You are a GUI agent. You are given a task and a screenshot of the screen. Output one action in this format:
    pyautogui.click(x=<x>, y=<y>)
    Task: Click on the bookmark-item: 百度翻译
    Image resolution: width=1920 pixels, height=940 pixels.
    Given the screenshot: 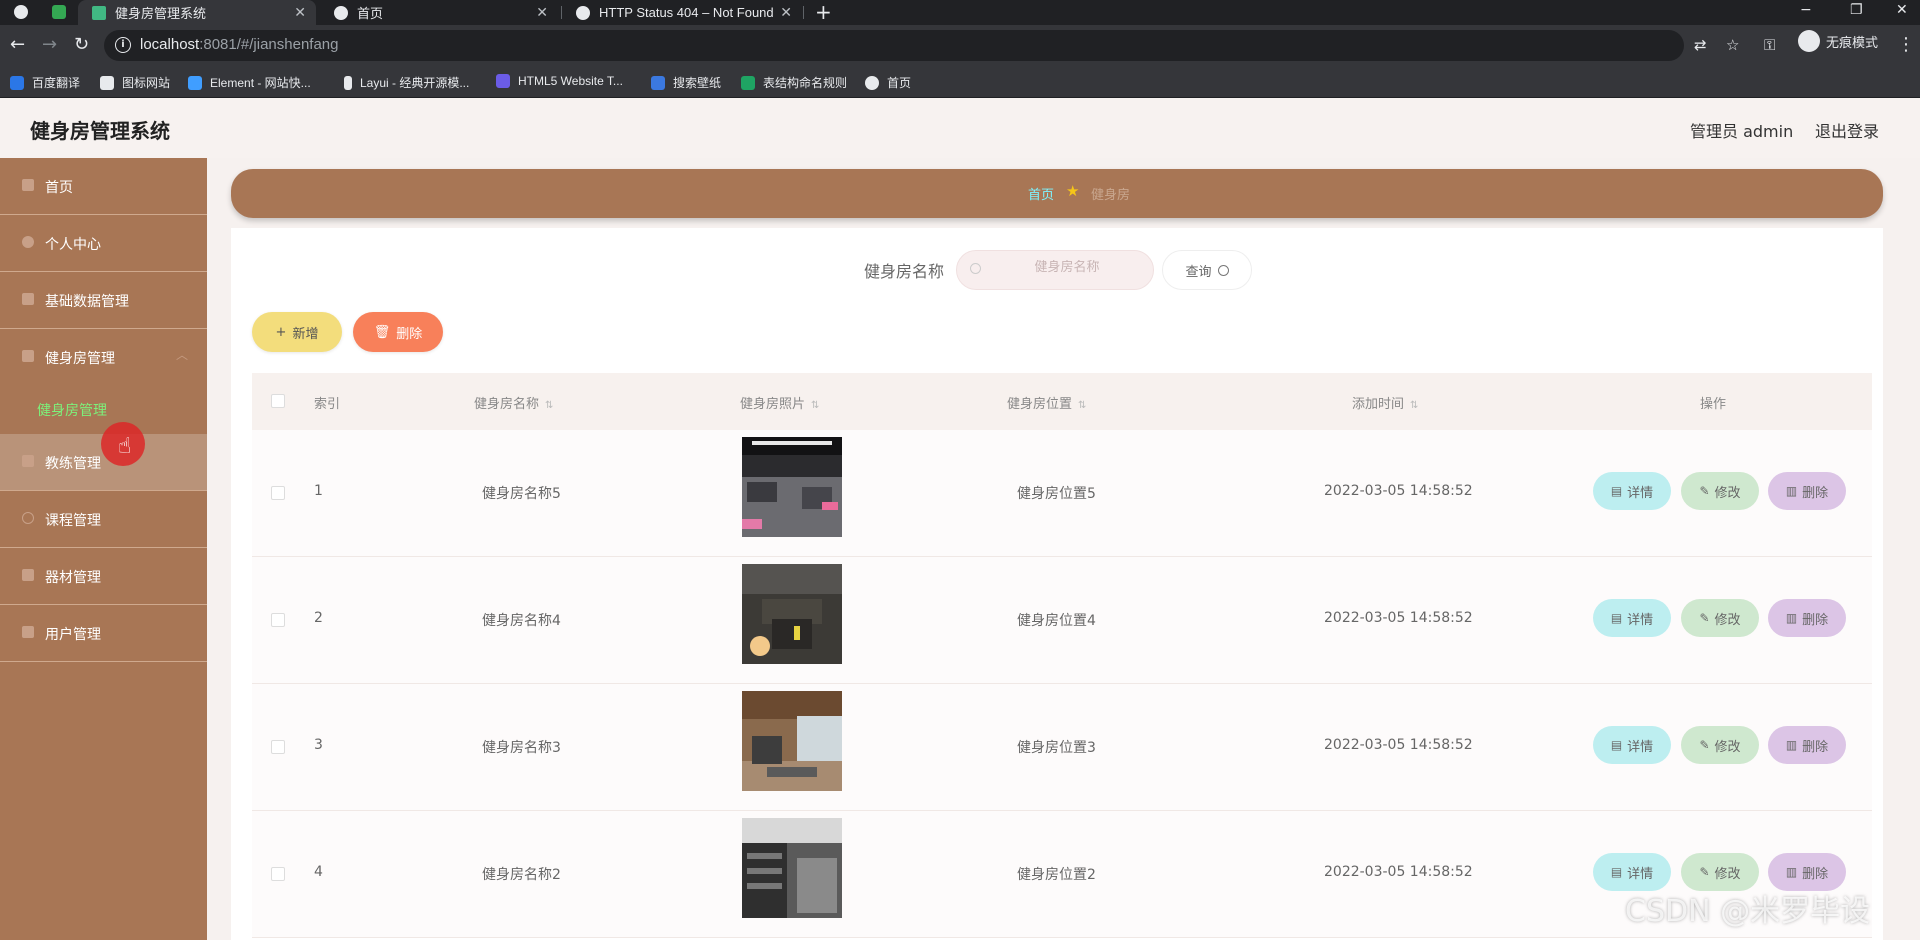 What is the action you would take?
    pyautogui.click(x=45, y=82)
    